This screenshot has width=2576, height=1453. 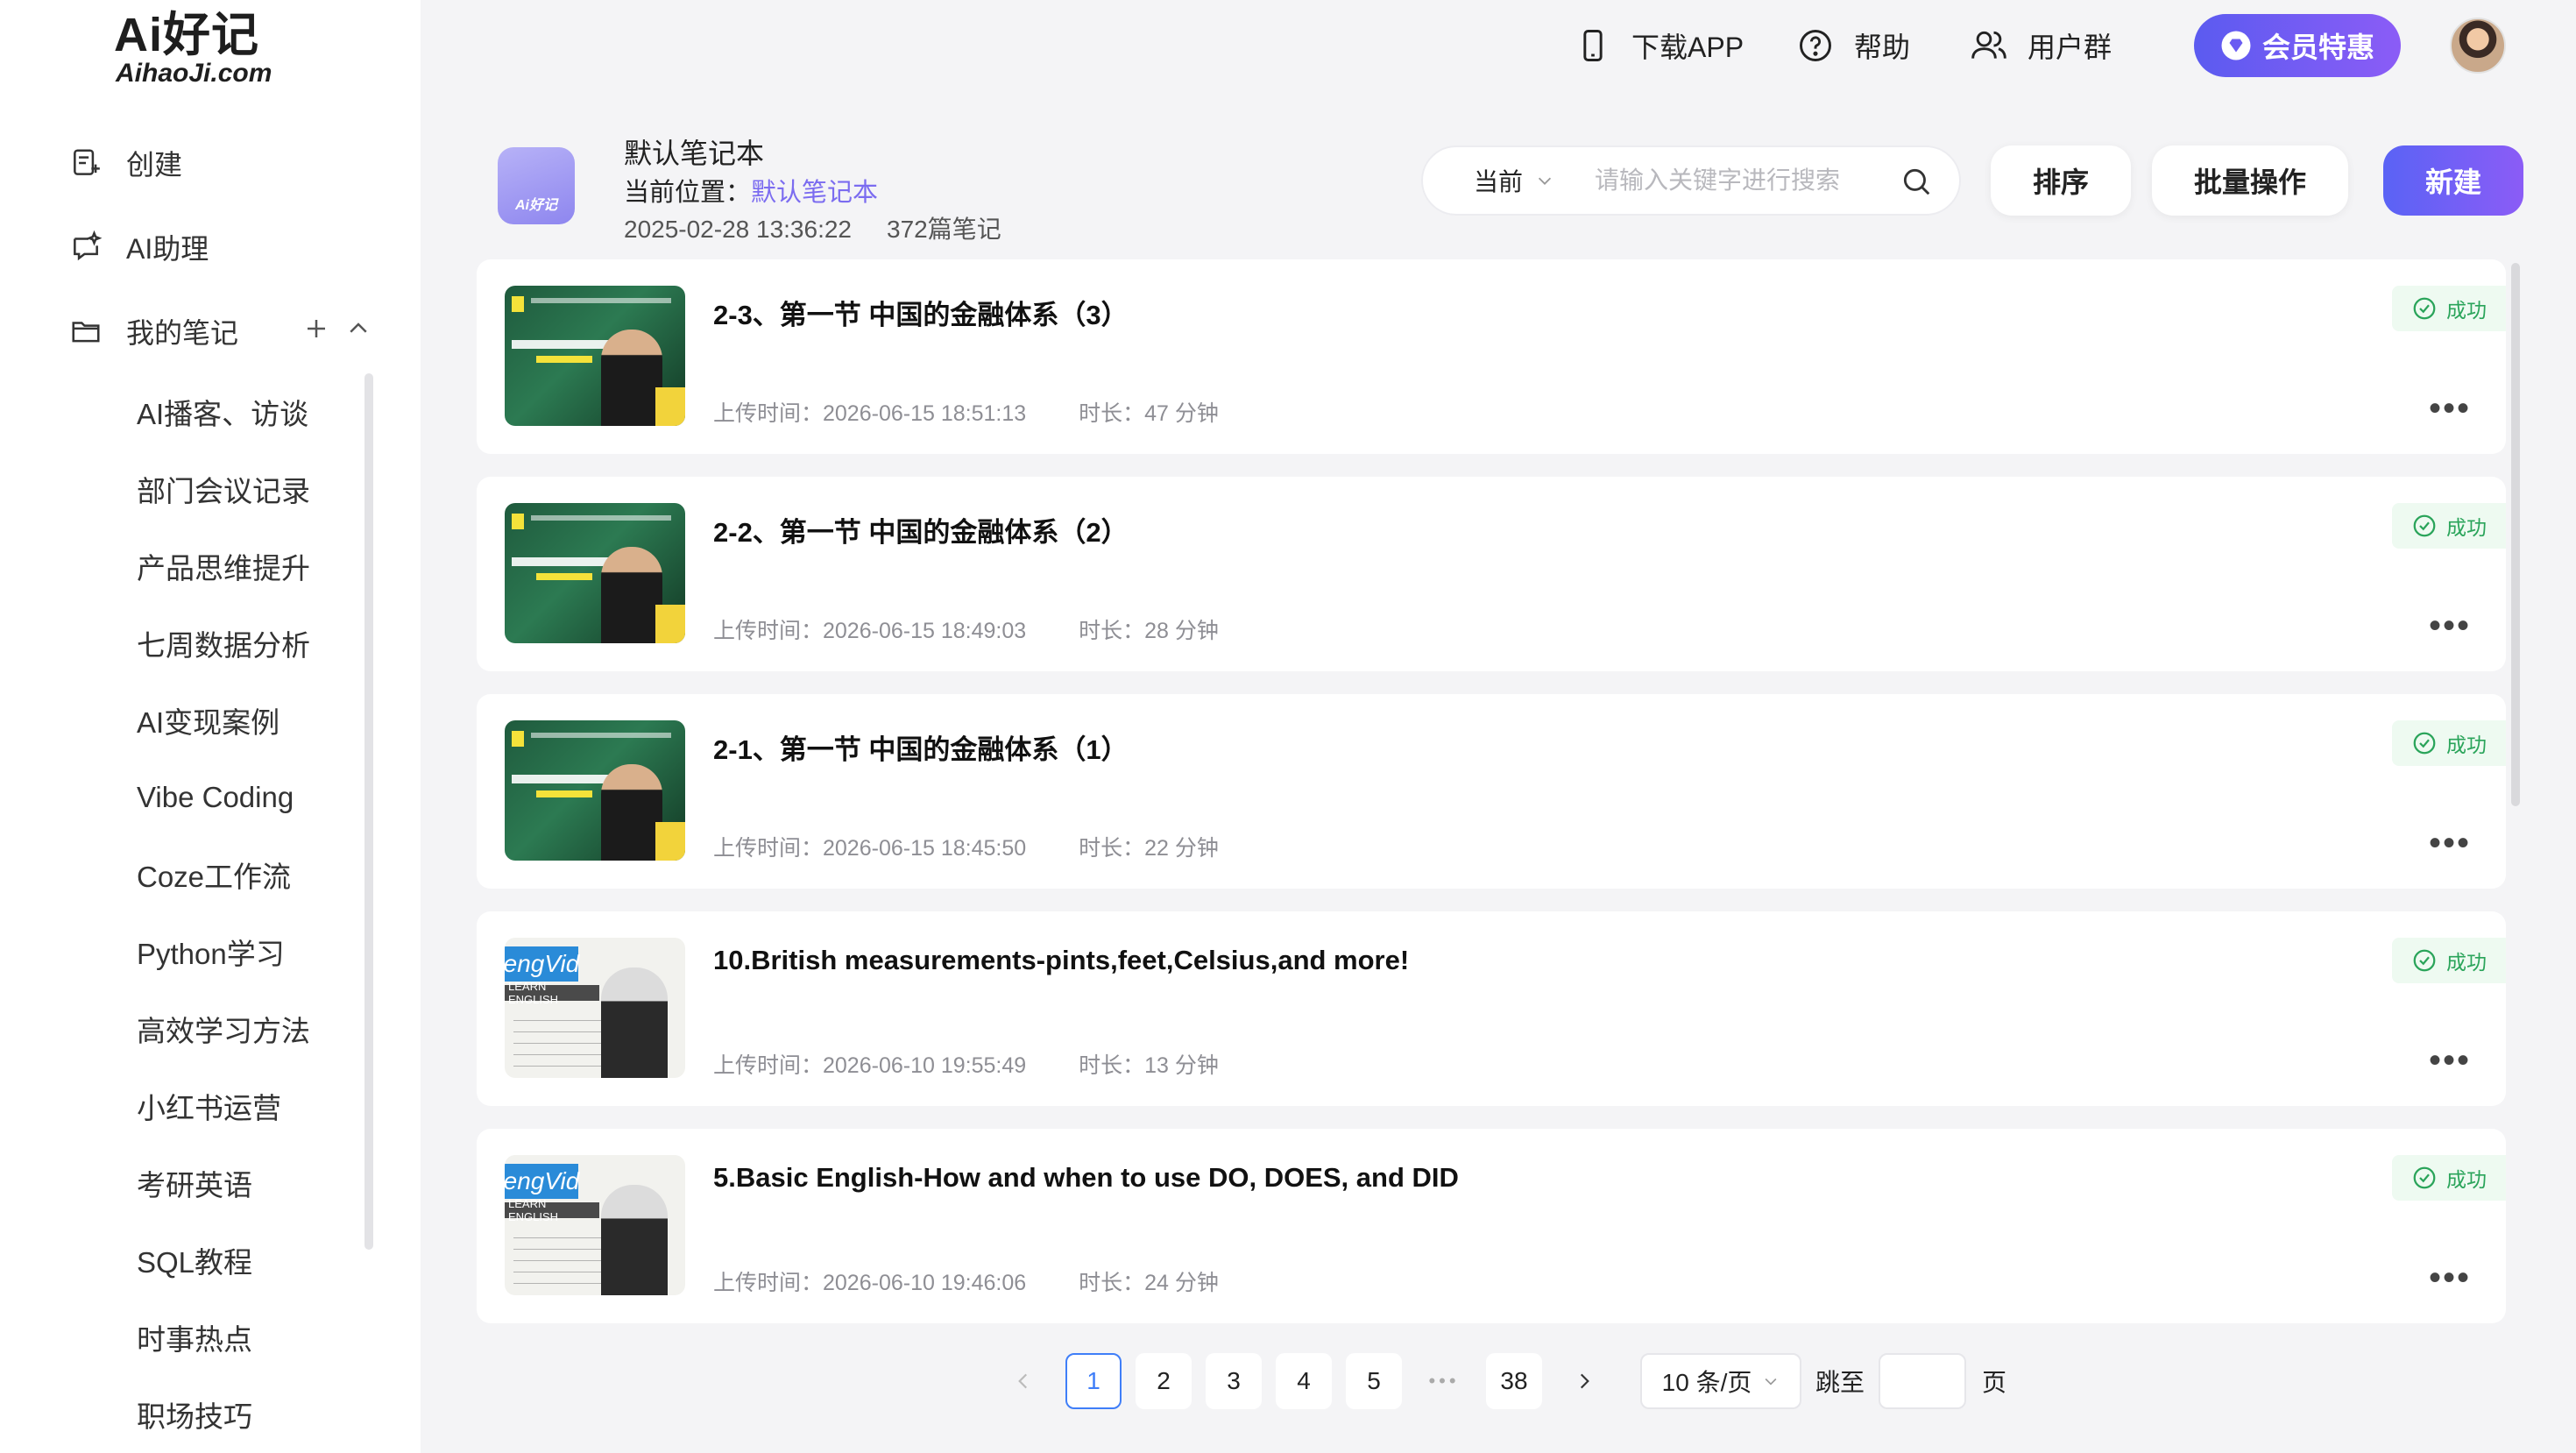 What do you see at coordinates (1753, 181) in the screenshot?
I see `search-input` at bounding box center [1753, 181].